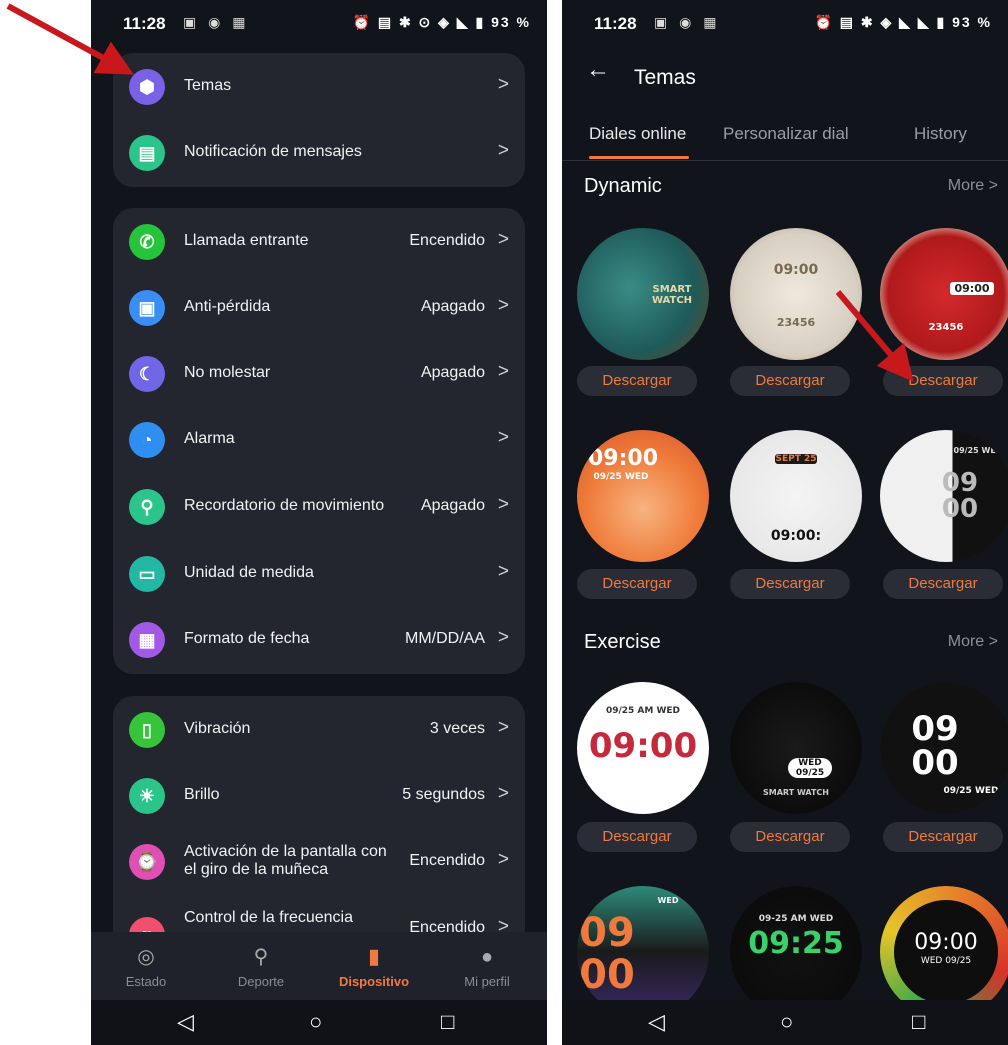 The image size is (1008, 1045). I want to click on annotation-arrow-temas, so click(70, 39).